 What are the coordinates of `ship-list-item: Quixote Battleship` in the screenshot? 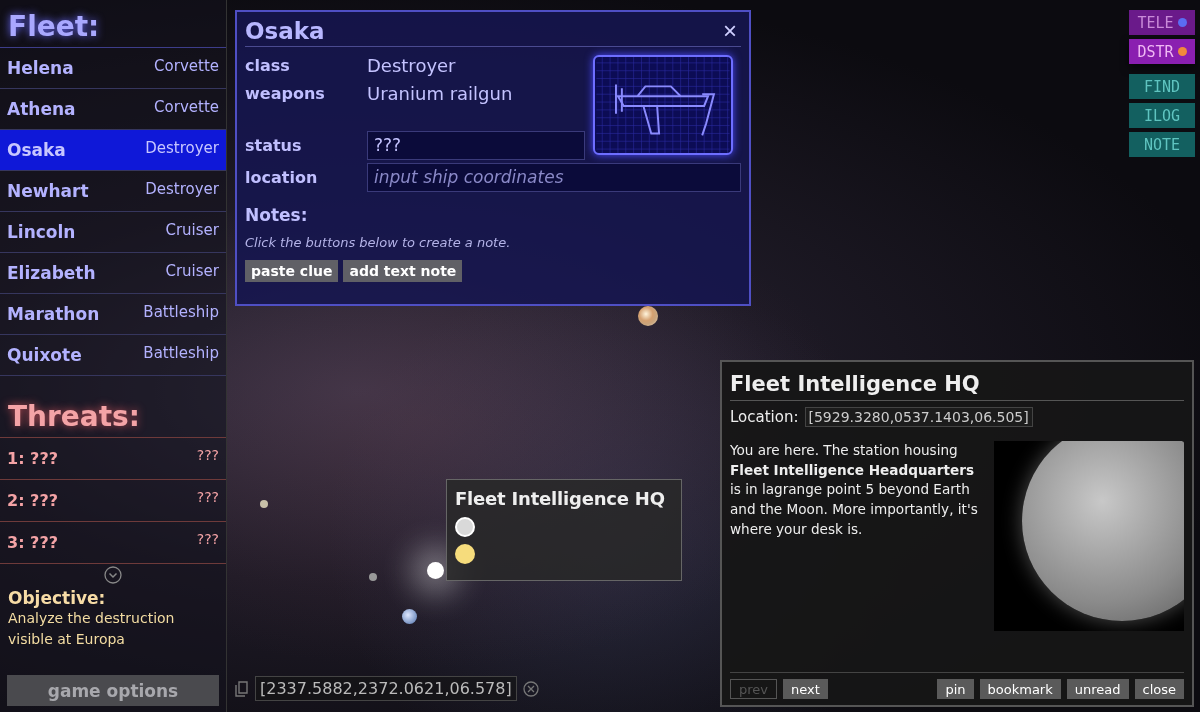 It's located at (113, 355).